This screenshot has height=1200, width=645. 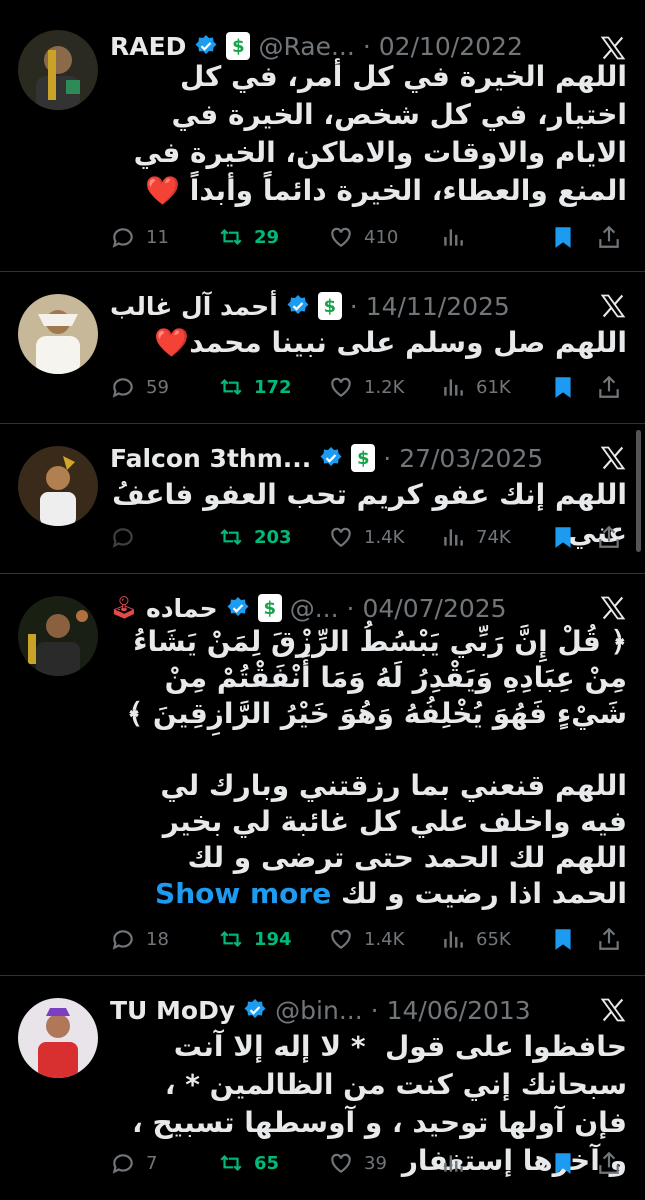 I want to click on author-name: حماده, so click(x=182, y=608).